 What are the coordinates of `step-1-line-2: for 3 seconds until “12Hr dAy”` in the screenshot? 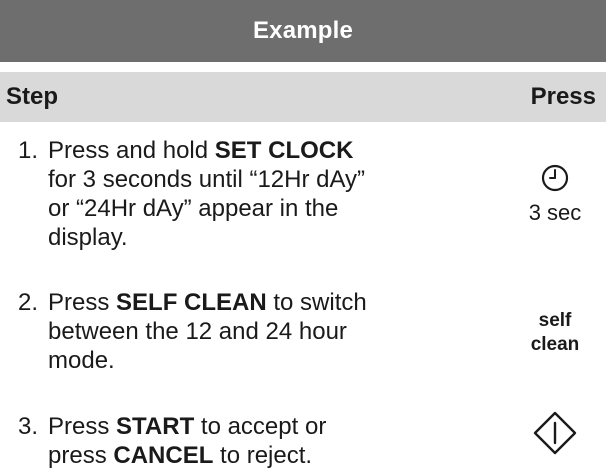 It's located at (207, 179).